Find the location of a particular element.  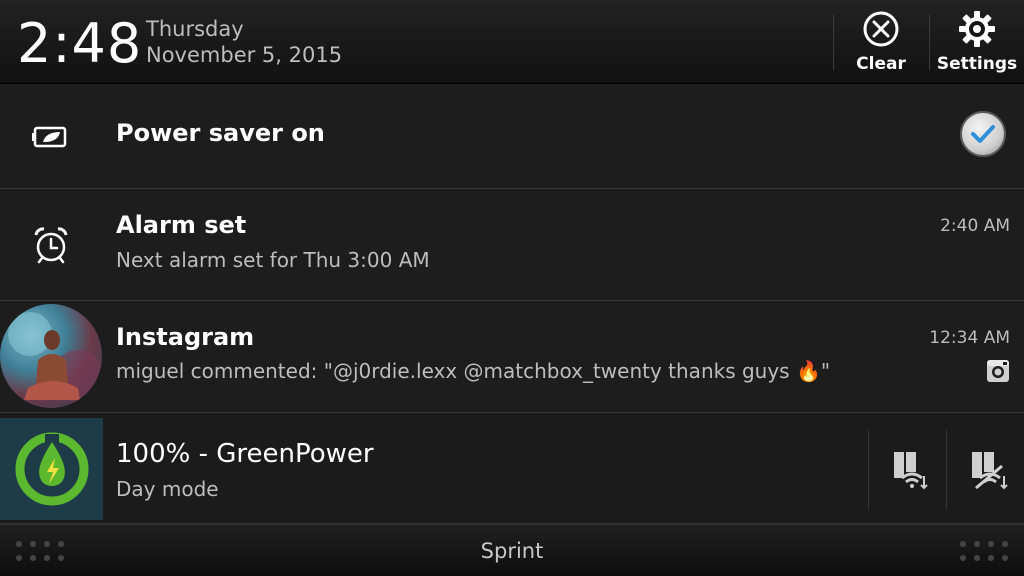

status-footer: Sprint is located at coordinates (512, 550).